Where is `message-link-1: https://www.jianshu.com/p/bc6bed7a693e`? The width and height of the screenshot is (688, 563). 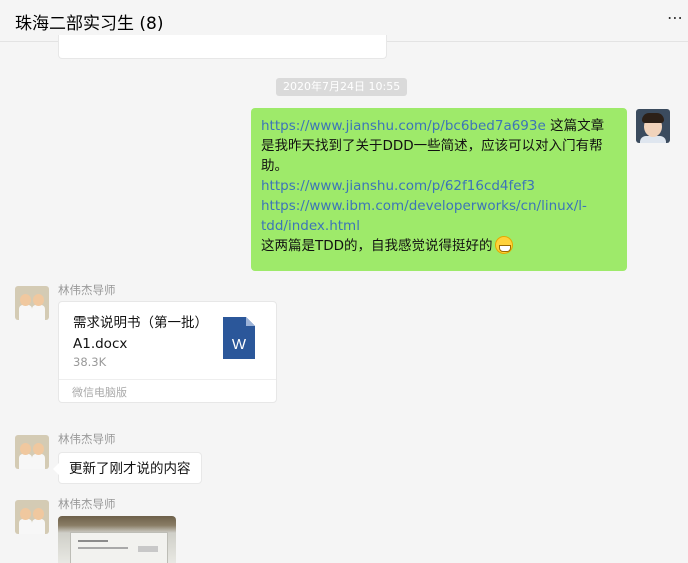 message-link-1: https://www.jianshu.com/p/bc6bed7a693e is located at coordinates (403, 126).